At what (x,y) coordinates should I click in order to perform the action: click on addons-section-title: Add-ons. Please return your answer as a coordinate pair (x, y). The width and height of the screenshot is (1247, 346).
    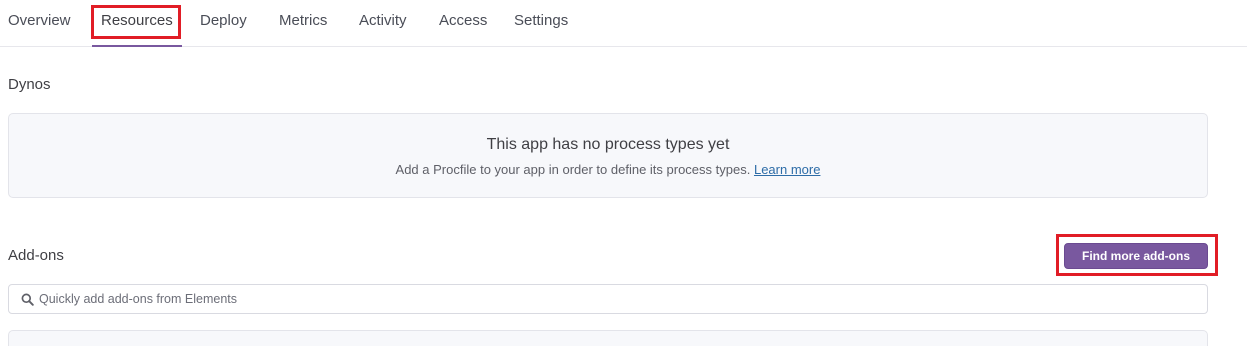
    Looking at the image, I should click on (36, 255).